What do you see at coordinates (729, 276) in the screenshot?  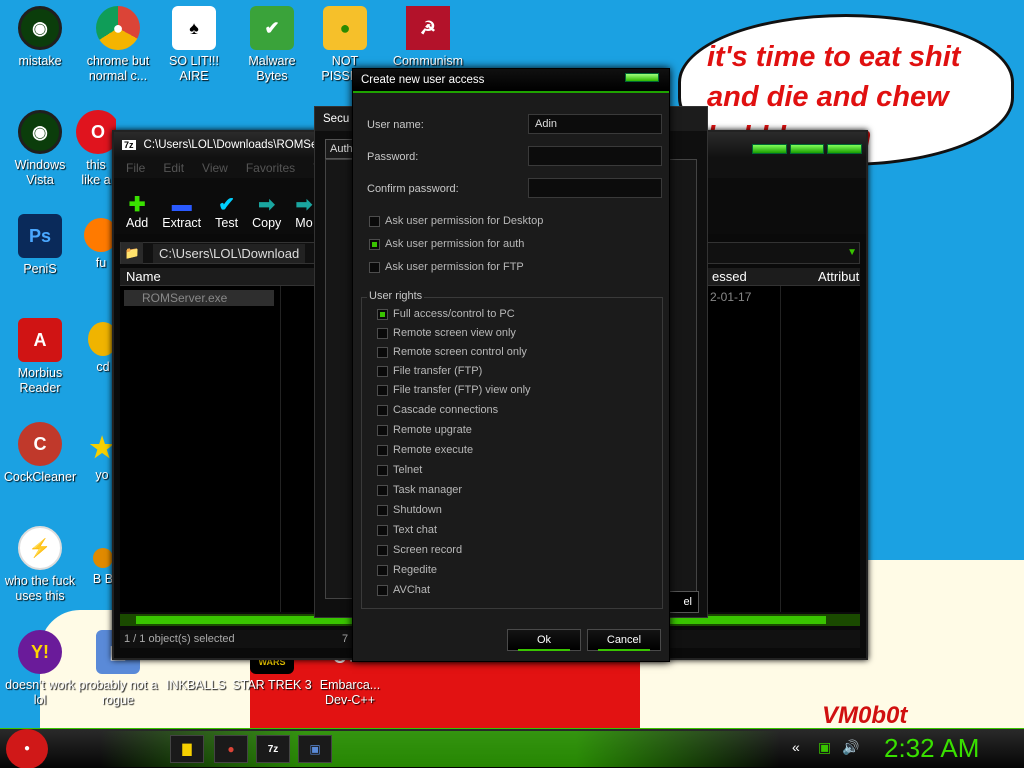 I see `column-accessed: essed` at bounding box center [729, 276].